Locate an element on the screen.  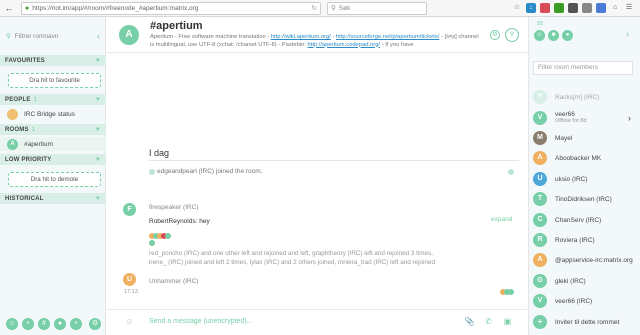
member-item: R Roviera (IRC) is located at coordinates (586, 240).